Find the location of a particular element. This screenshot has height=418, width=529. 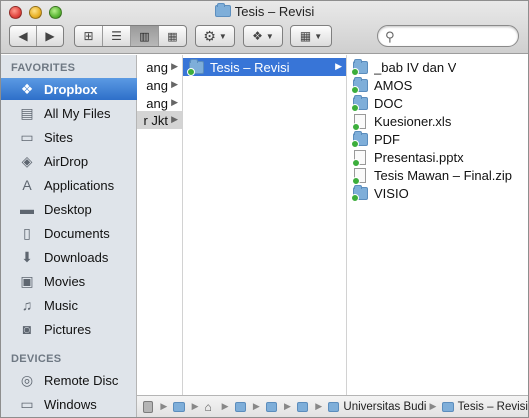

sidebar-item-pictures: ◙ Pictures is located at coordinates (69, 329).